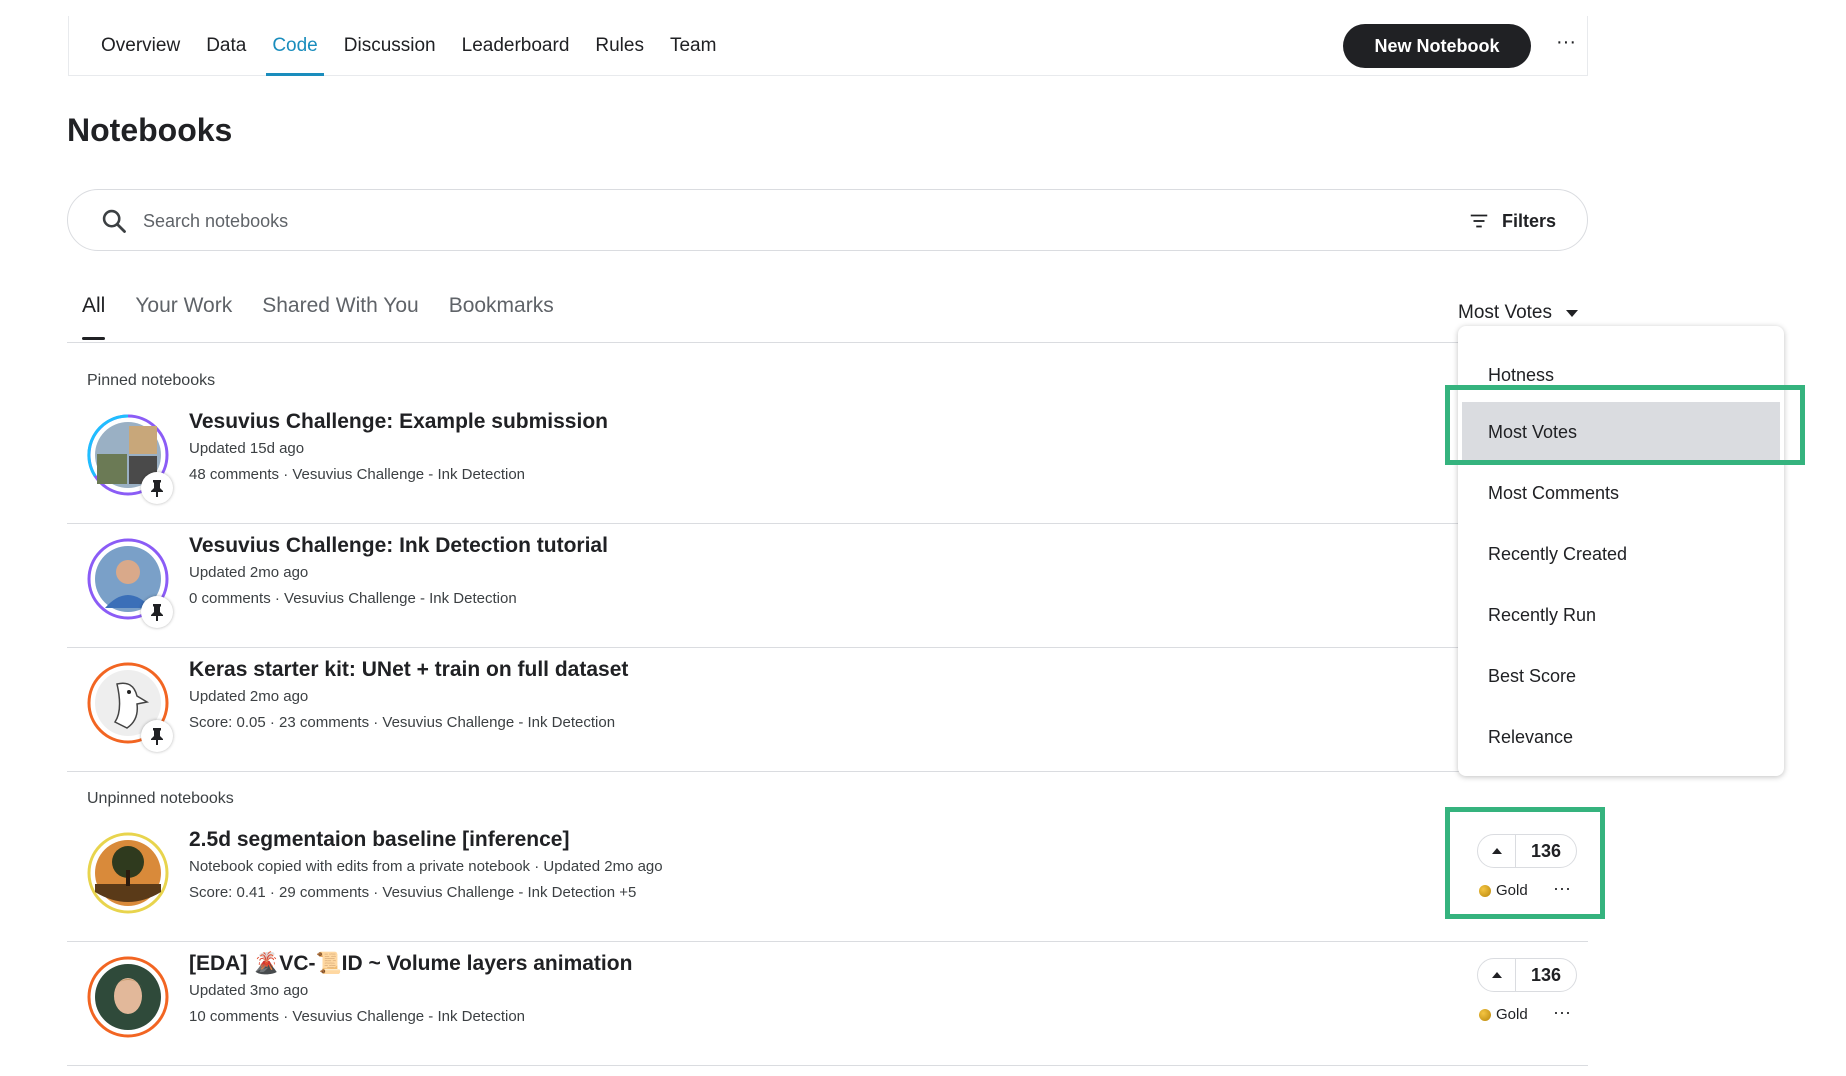 The width and height of the screenshot is (1846, 1076). Describe the element at coordinates (226, 46) in the screenshot. I see `tab-data: Data` at that location.